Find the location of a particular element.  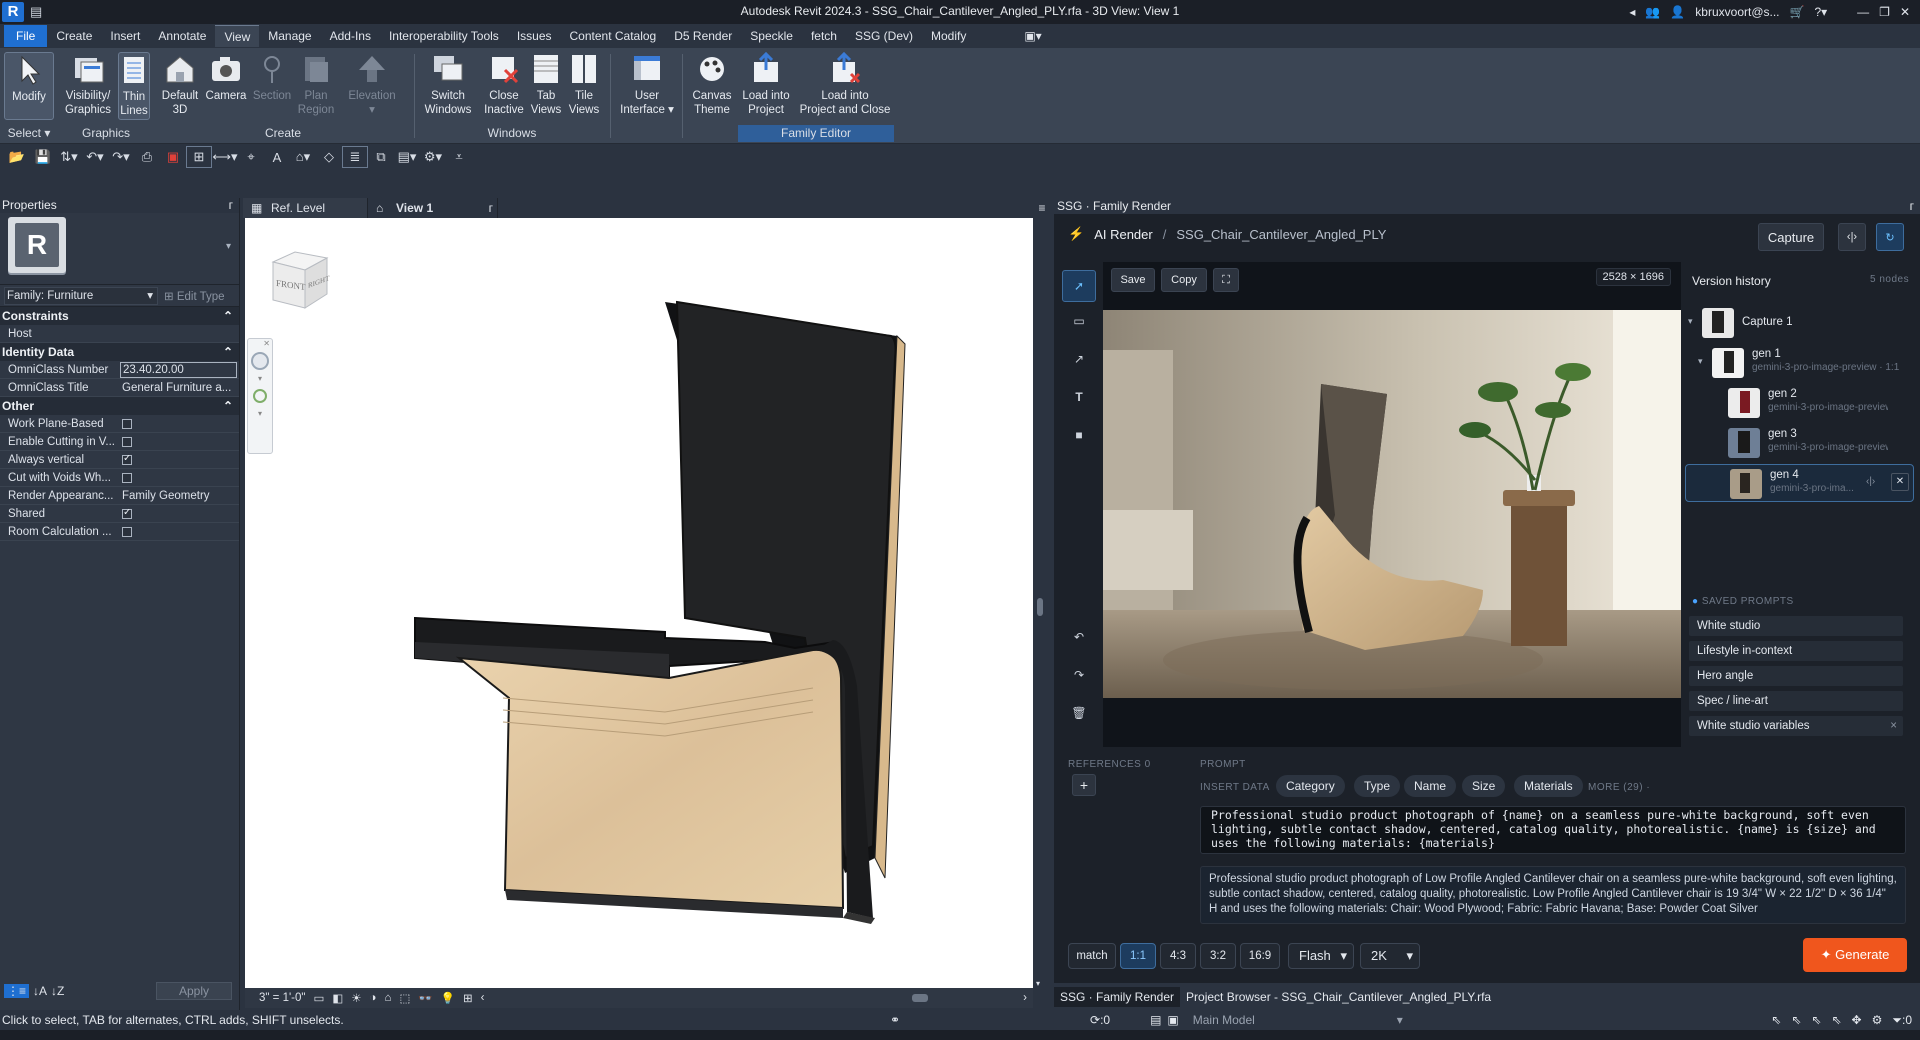

design-options-icon: ▤ is located at coordinates (1155, 1020).